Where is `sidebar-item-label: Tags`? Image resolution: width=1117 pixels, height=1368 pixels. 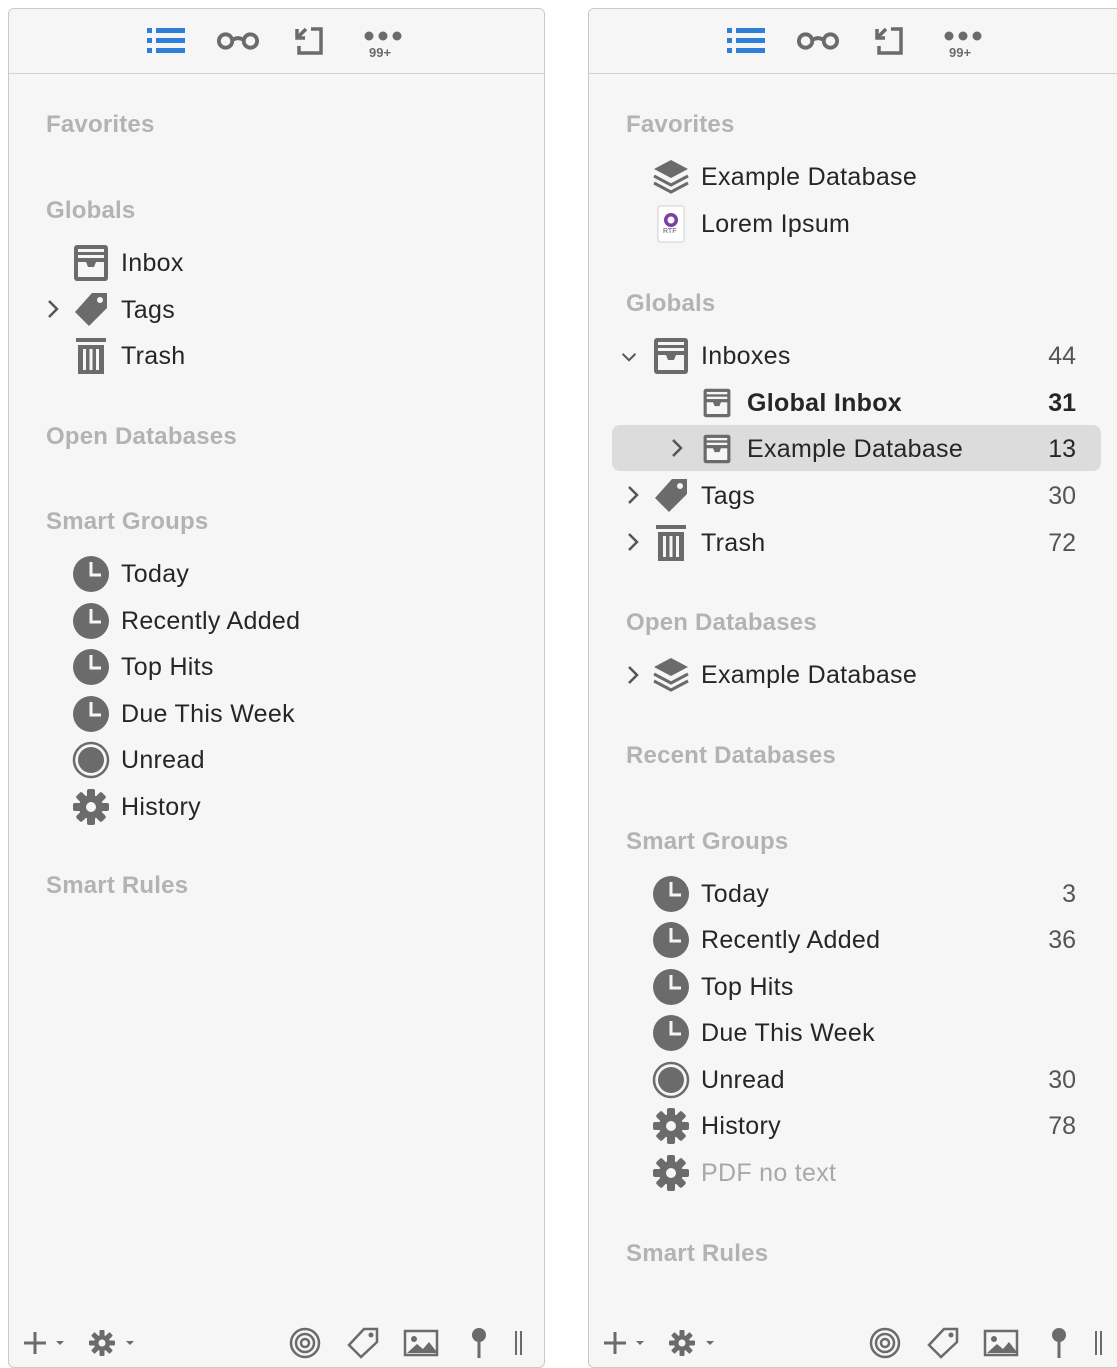 sidebar-item-label: Tags is located at coordinates (148, 309).